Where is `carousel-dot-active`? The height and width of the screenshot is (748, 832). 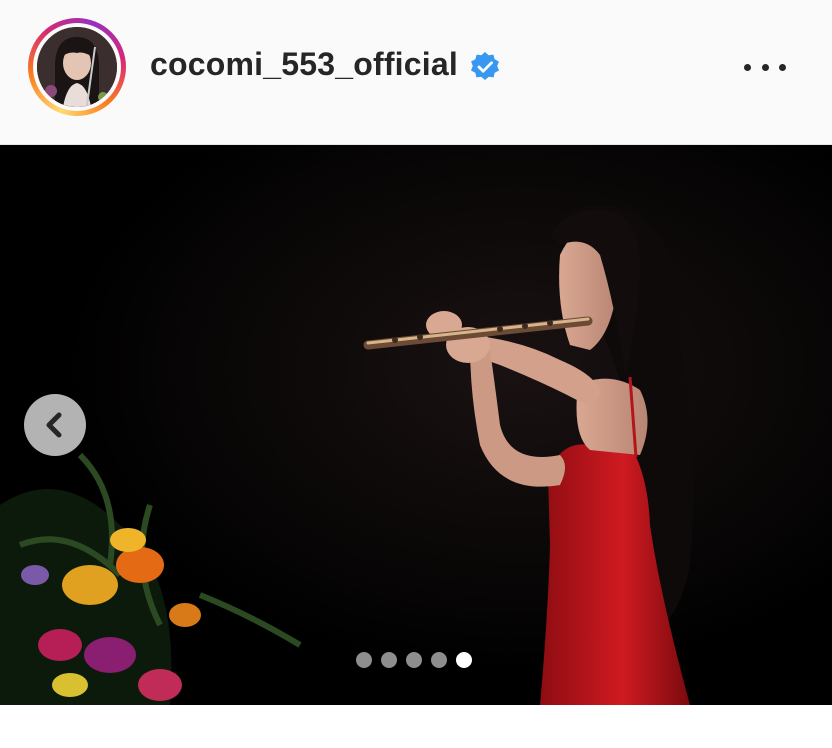 carousel-dot-active is located at coordinates (464, 660).